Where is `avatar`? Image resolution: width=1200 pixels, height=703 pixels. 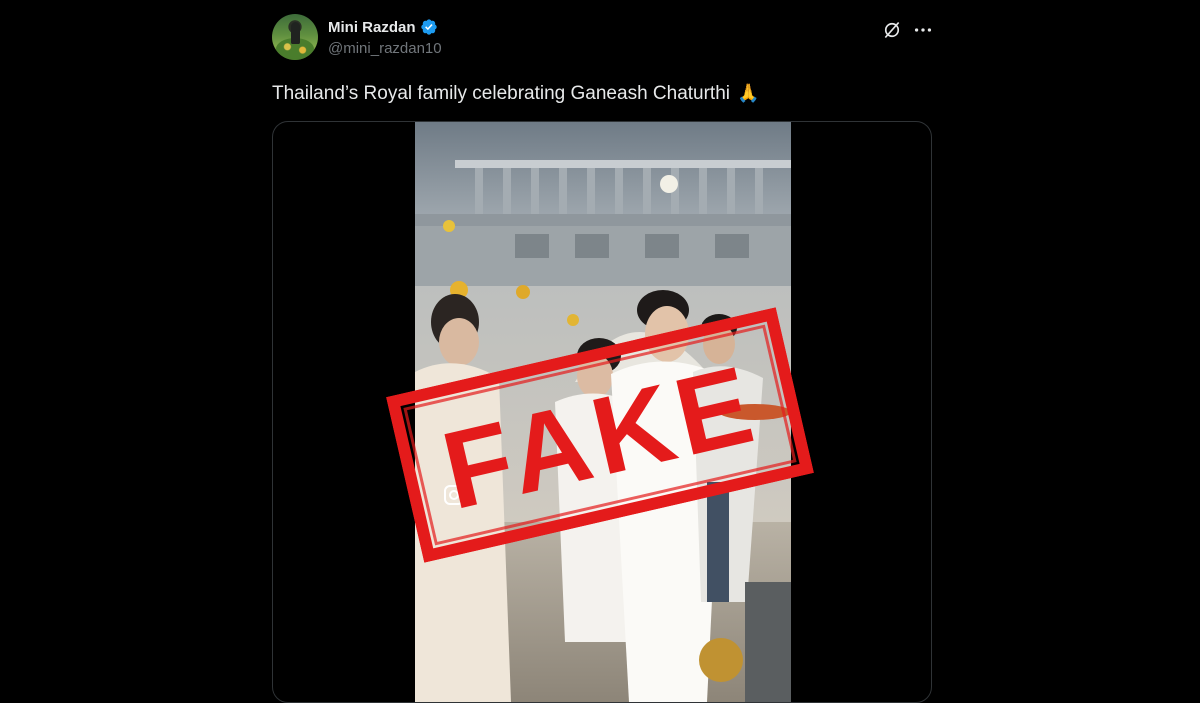 avatar is located at coordinates (295, 37).